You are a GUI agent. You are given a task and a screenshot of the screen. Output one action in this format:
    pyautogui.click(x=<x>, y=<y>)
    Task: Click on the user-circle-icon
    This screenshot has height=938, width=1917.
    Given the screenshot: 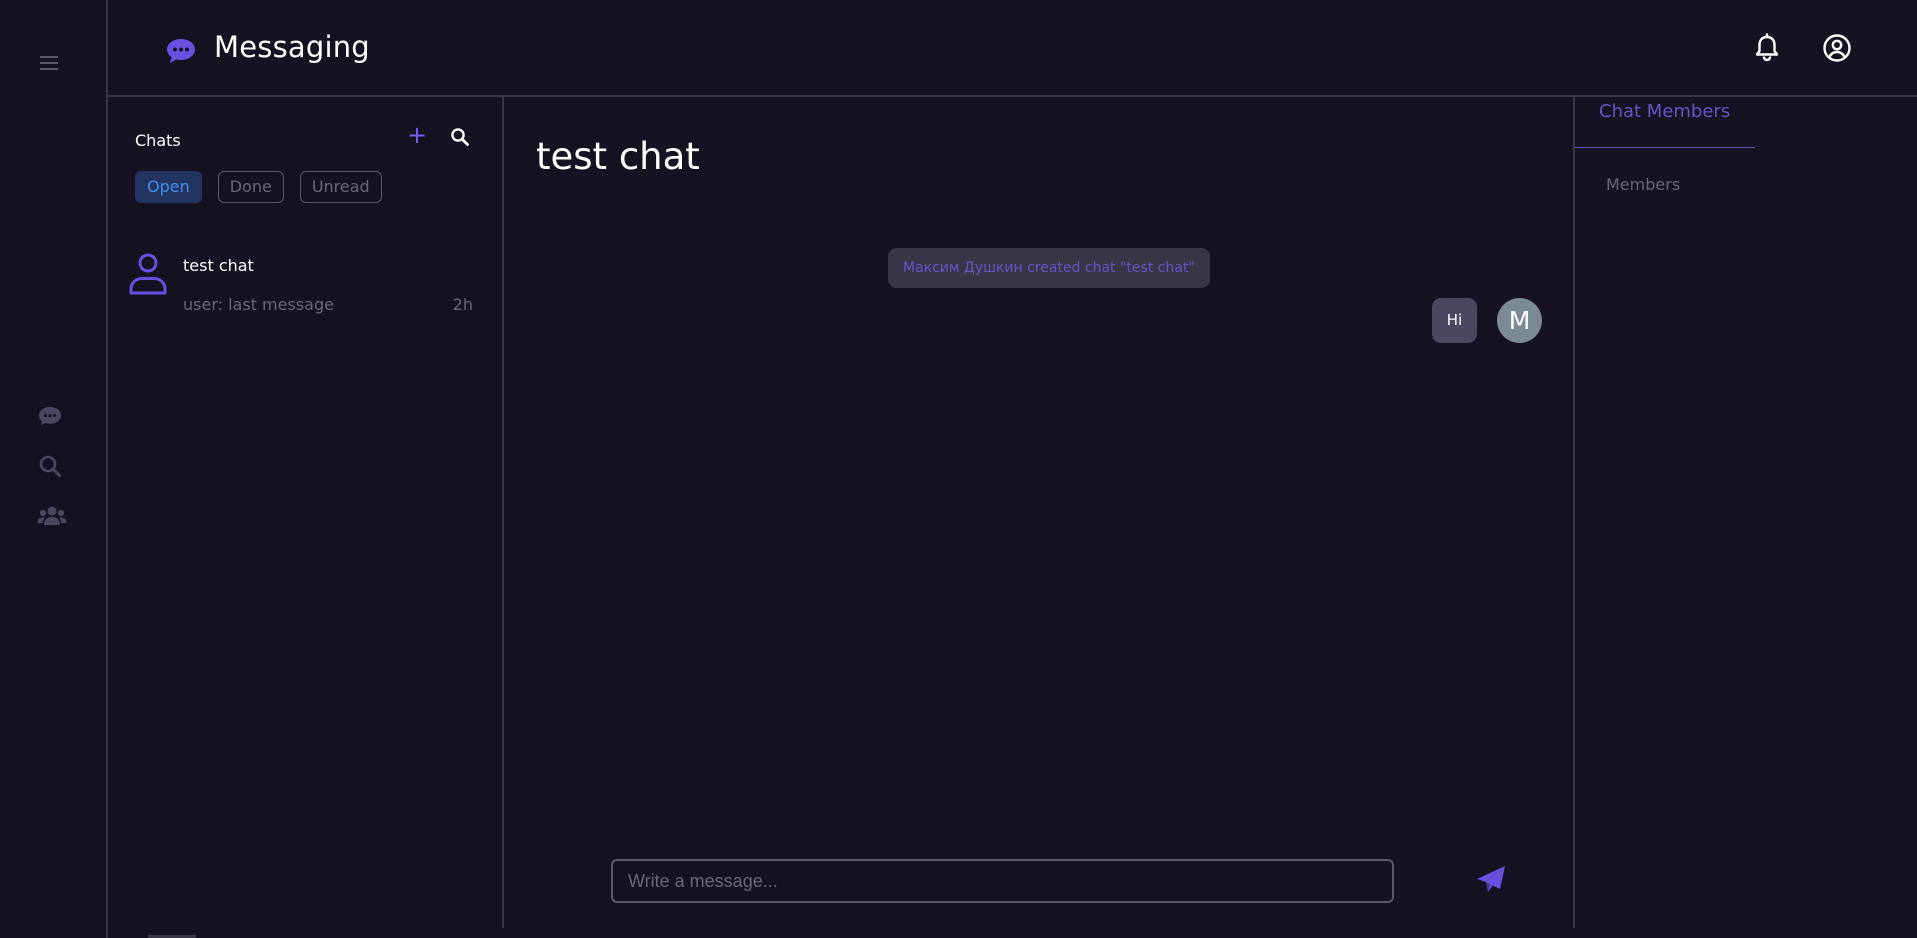 What is the action you would take?
    pyautogui.click(x=1837, y=48)
    